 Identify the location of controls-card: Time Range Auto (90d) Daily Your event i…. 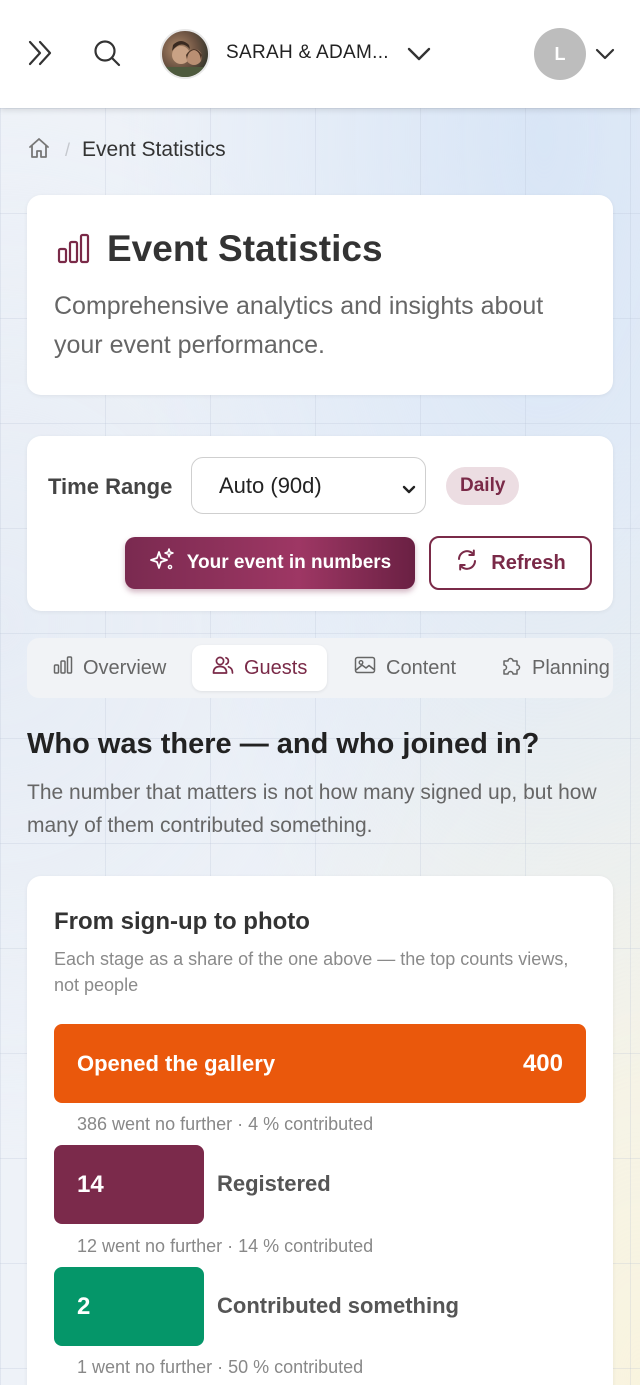
(320, 523).